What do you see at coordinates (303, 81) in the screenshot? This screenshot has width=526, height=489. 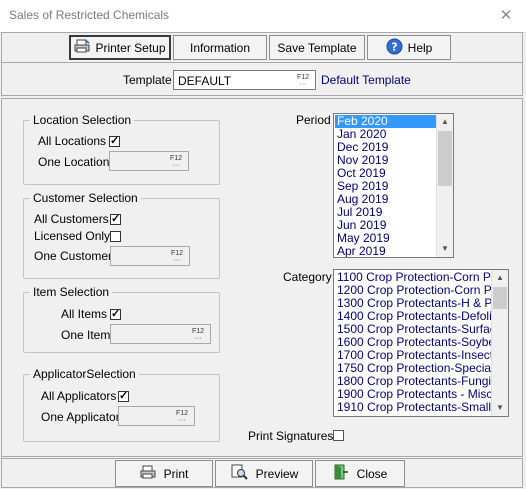 I see `template-lookup-icon: F12 ···` at bounding box center [303, 81].